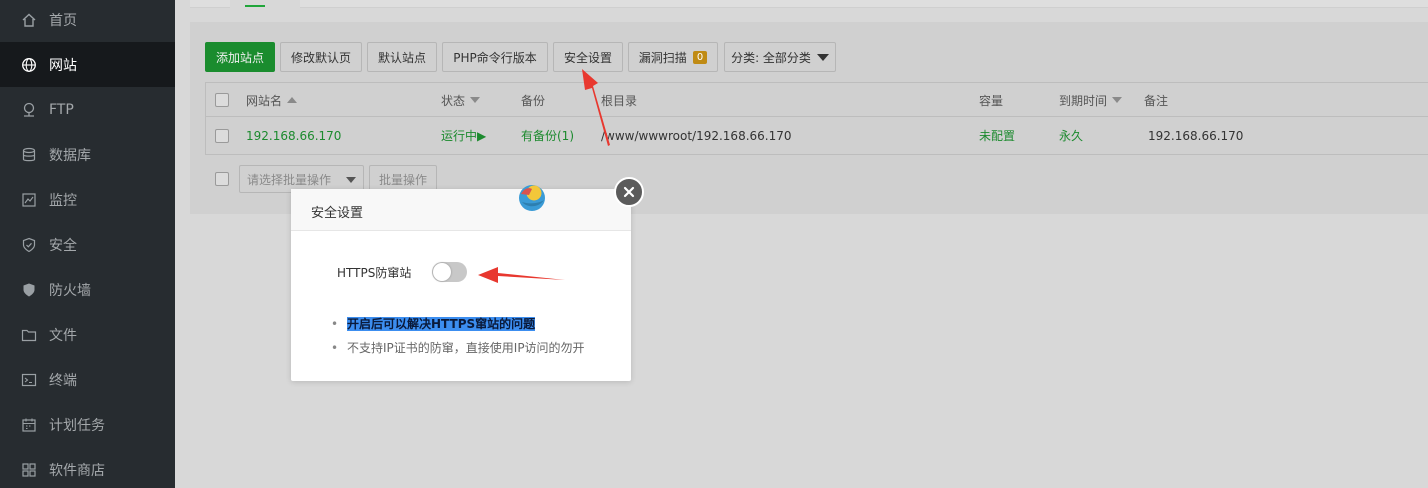 This screenshot has height=488, width=1428. Describe the element at coordinates (463, 135) in the screenshot. I see `row-status: 运行中▶` at that location.